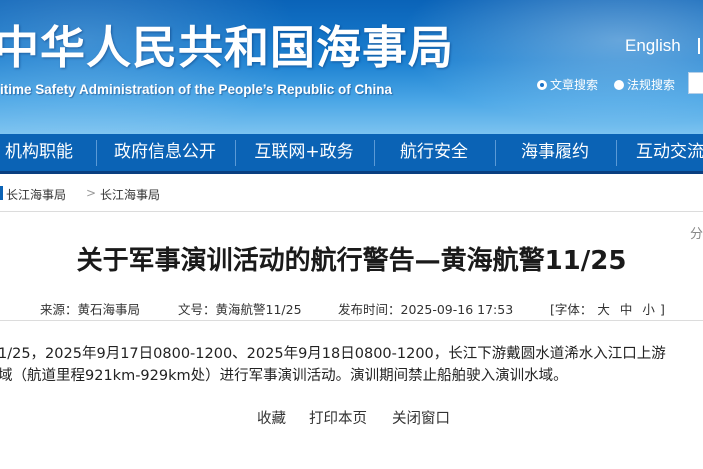 The height and width of the screenshot is (469, 703). I want to click on nav-item-interaction: 互动交流, so click(660, 152).